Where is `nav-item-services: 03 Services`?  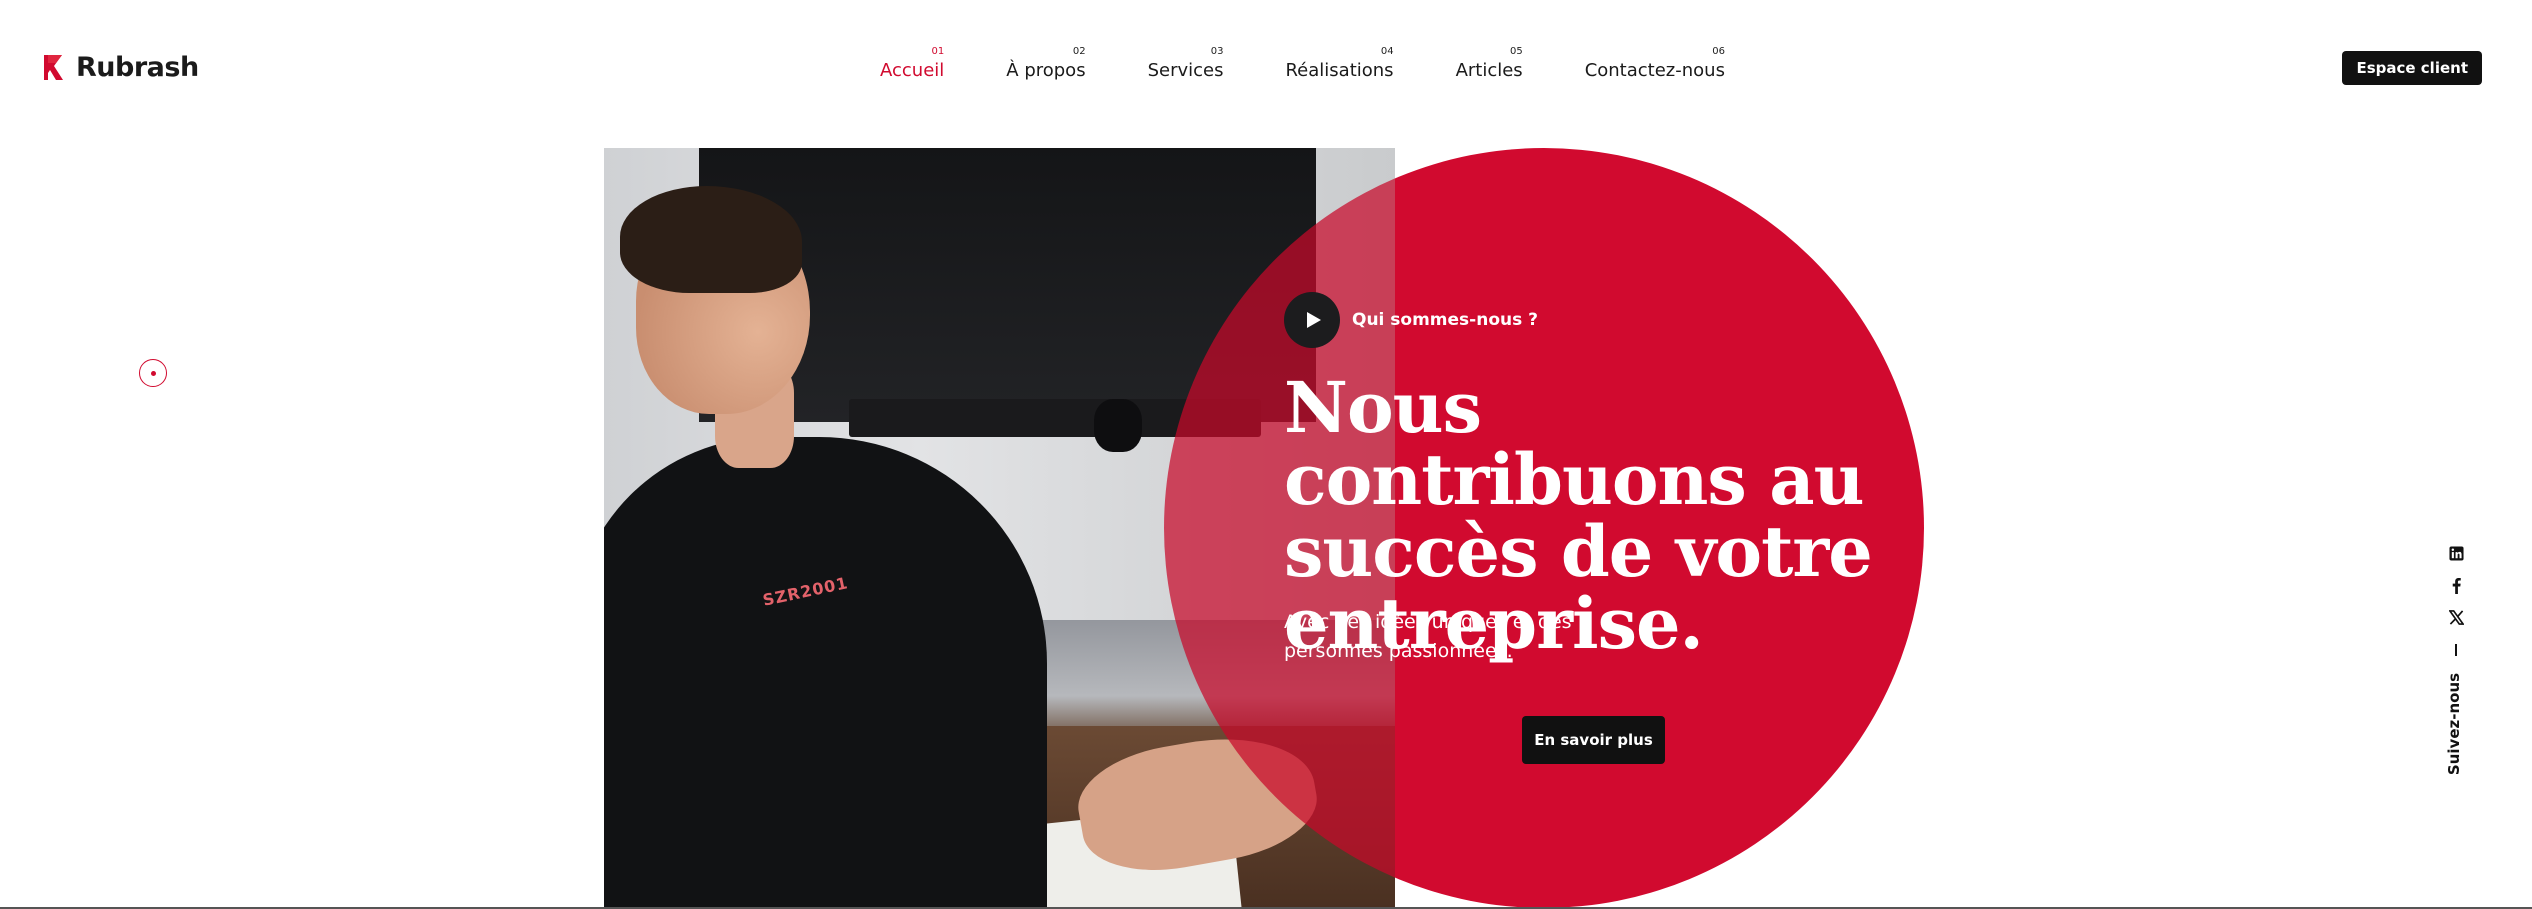 nav-item-services: 03 Services is located at coordinates (1186, 63).